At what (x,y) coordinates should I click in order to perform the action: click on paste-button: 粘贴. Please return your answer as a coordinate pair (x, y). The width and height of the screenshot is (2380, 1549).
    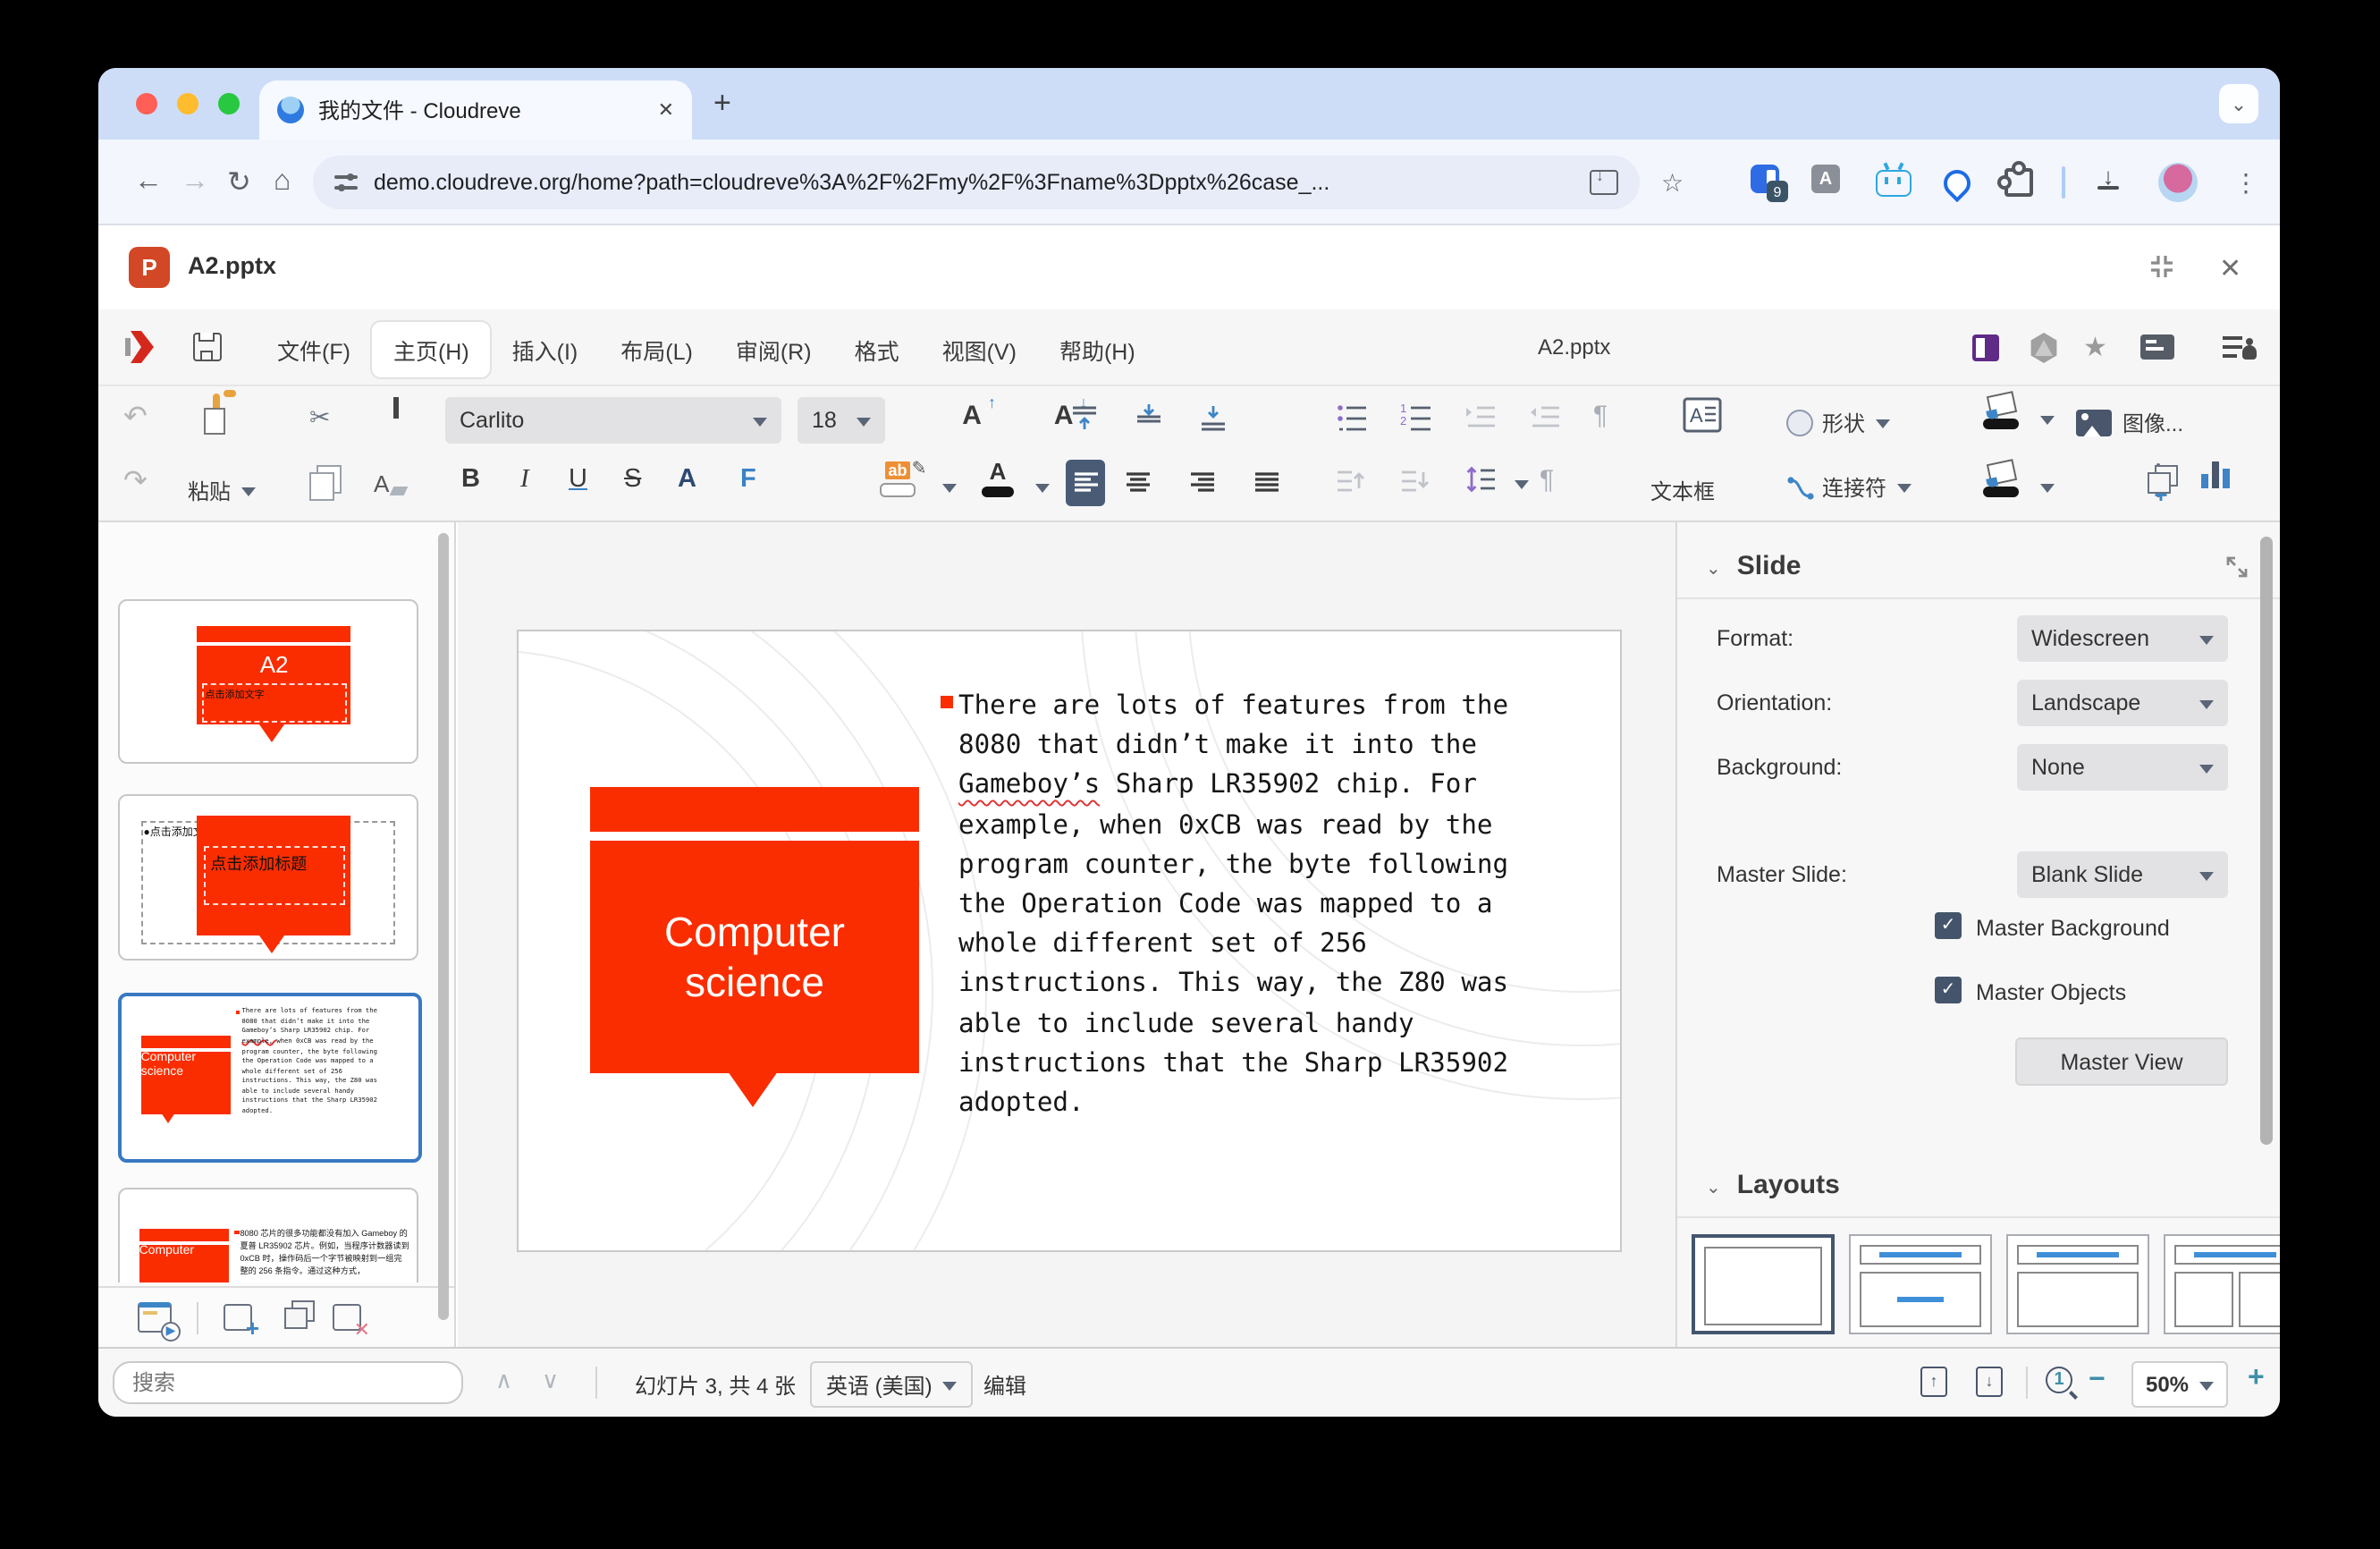
    Looking at the image, I should click on (222, 491).